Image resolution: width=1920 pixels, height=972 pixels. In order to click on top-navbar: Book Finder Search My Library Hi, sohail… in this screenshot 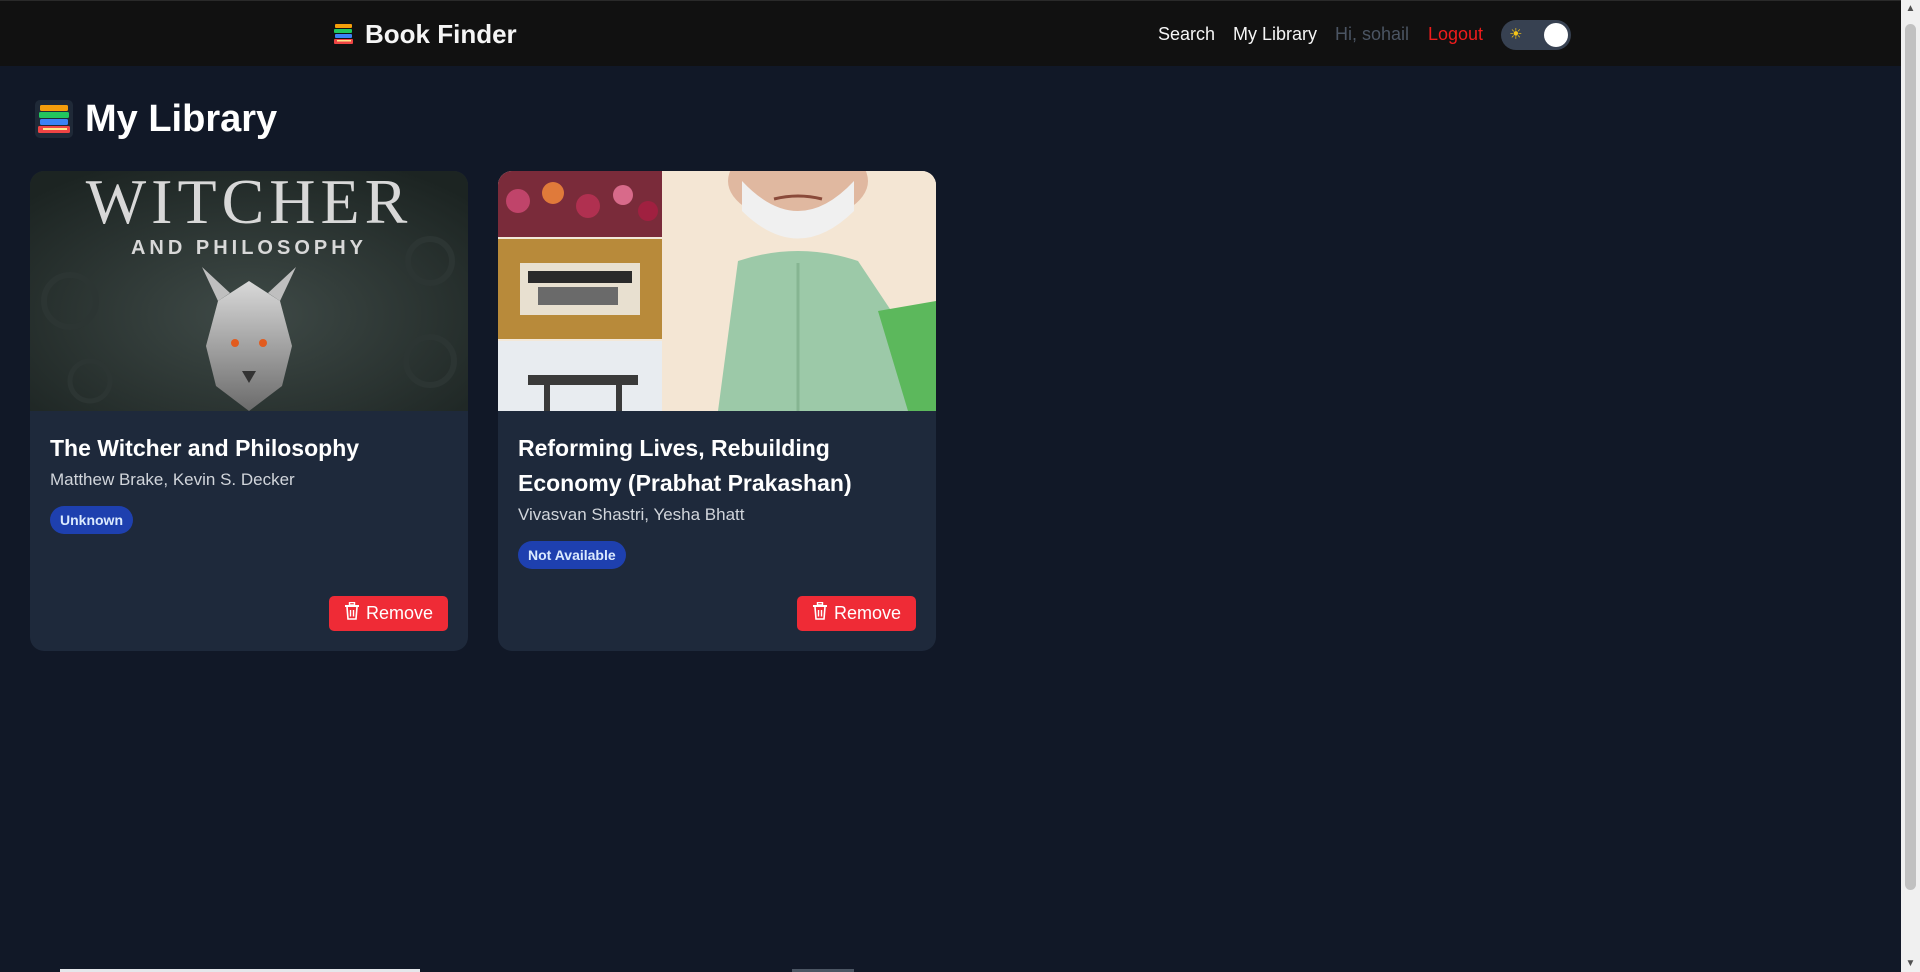, I will do `click(950, 33)`.